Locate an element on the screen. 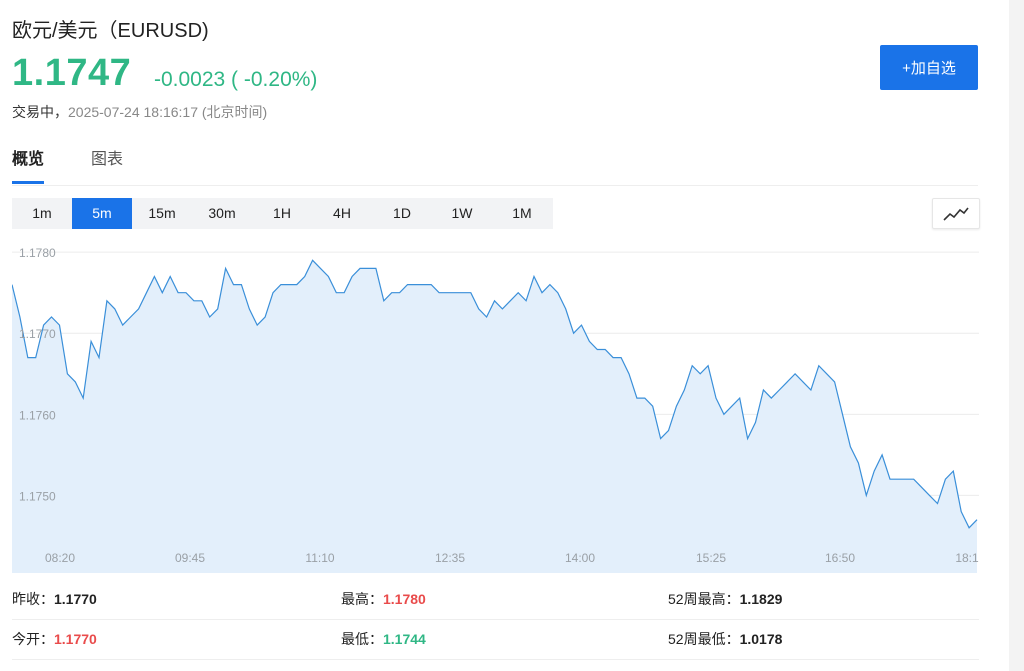  current-price: 1.1747 is located at coordinates (72, 73).